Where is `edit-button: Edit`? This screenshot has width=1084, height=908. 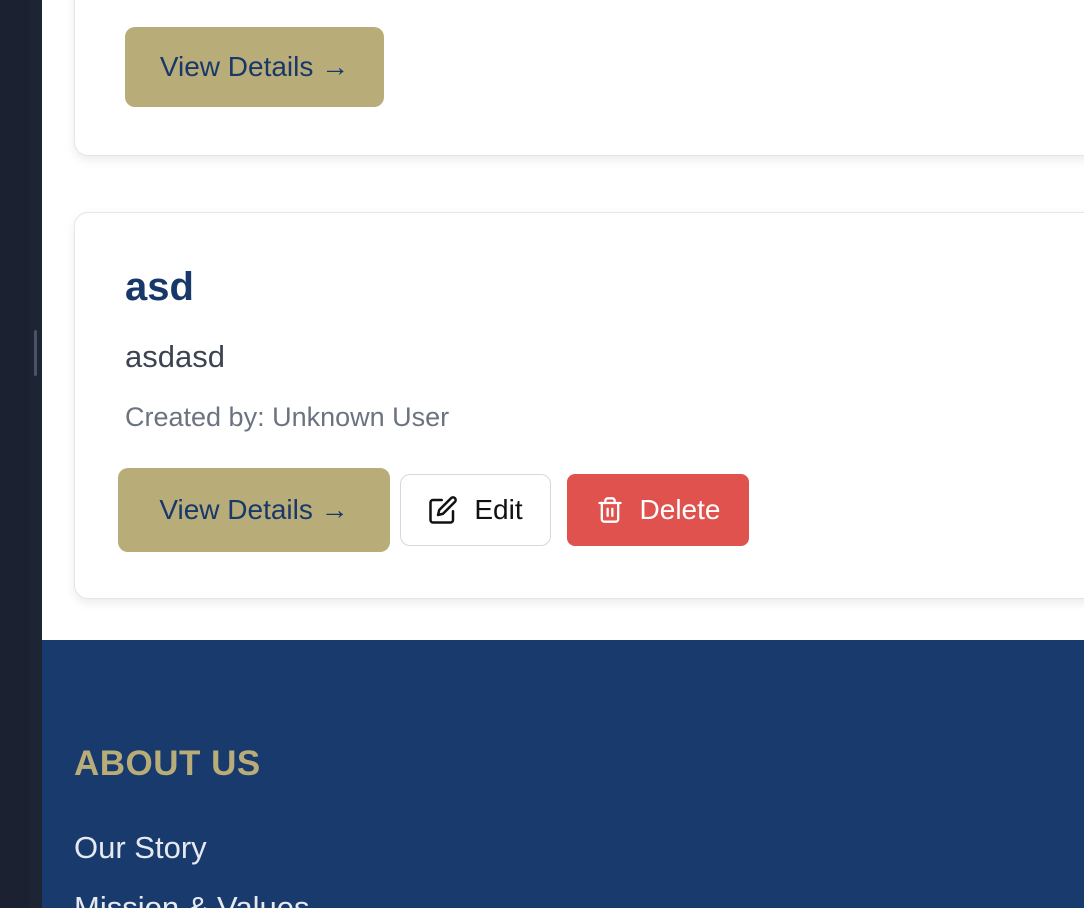
edit-button: Edit is located at coordinates (475, 510).